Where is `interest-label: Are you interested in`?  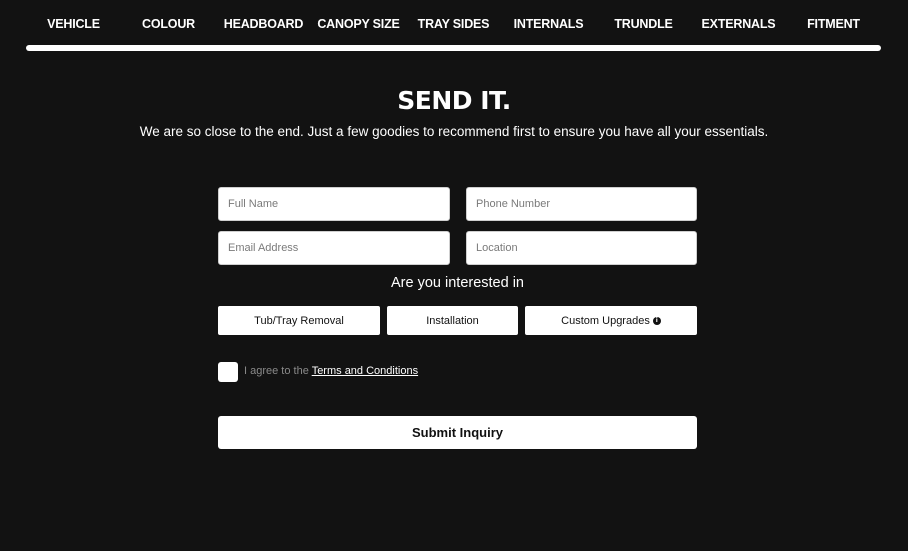
interest-label: Are you interested in is located at coordinates (457, 283).